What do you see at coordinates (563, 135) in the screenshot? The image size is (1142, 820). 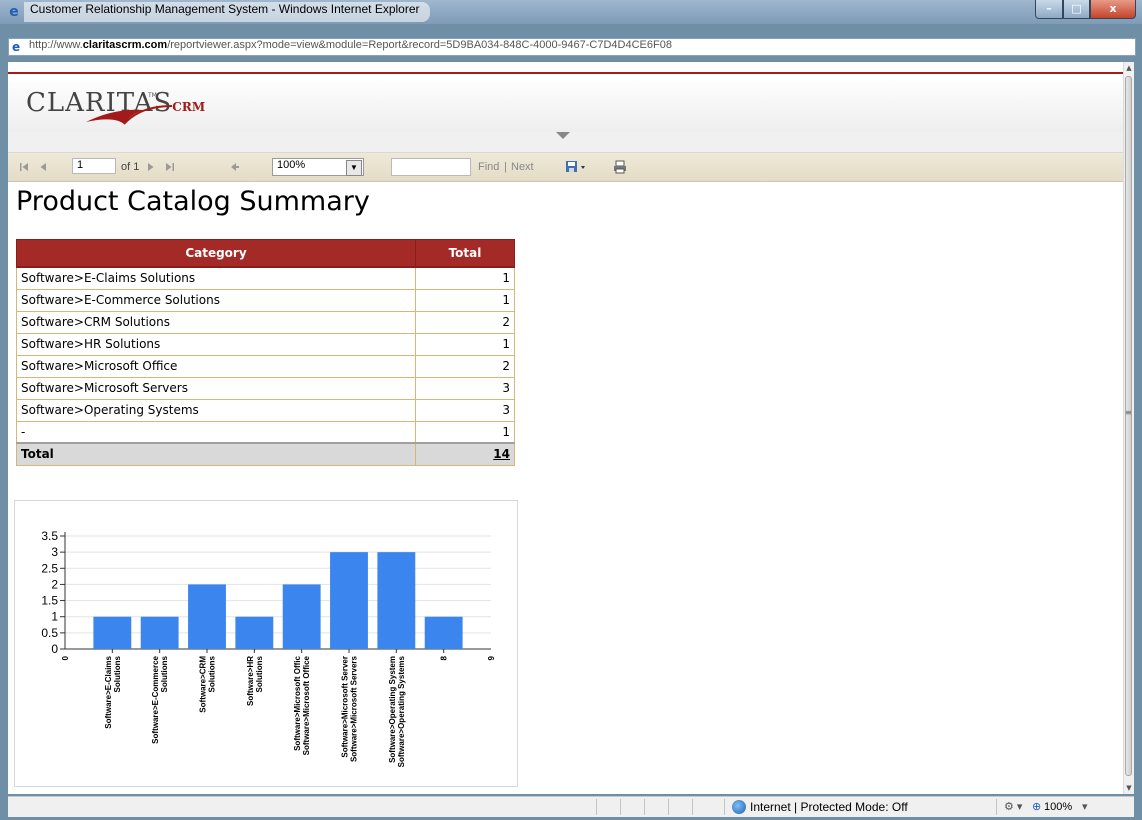 I see `chevron-down-icon` at bounding box center [563, 135].